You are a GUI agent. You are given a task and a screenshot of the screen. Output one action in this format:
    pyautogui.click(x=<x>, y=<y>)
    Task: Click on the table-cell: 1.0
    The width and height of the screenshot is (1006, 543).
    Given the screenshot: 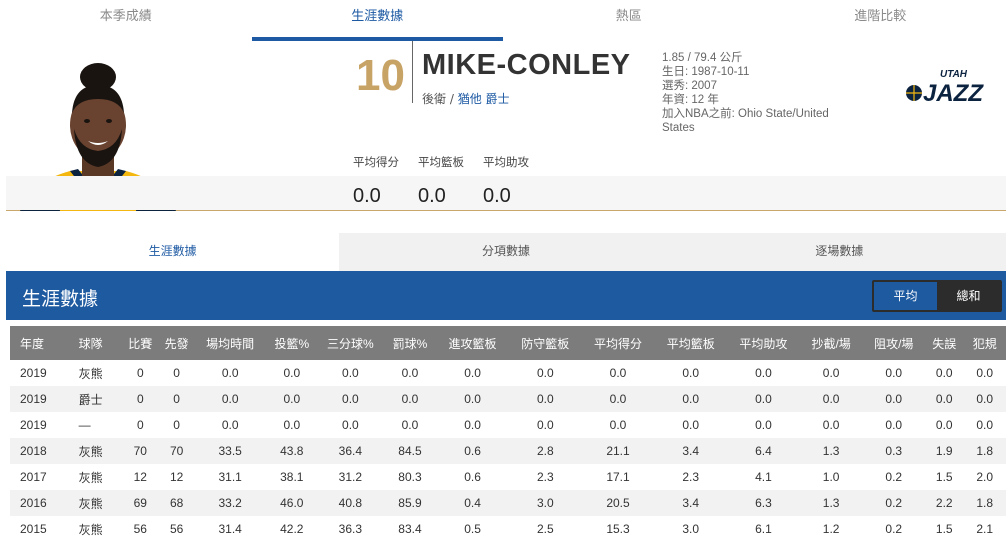 What is the action you would take?
    pyautogui.click(x=831, y=477)
    